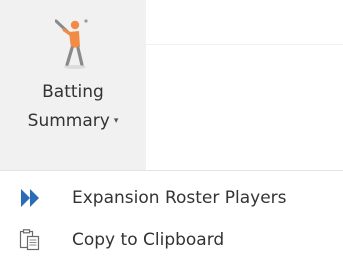  Describe the element at coordinates (29, 240) in the screenshot. I see `copy-clipboard-icon` at that location.